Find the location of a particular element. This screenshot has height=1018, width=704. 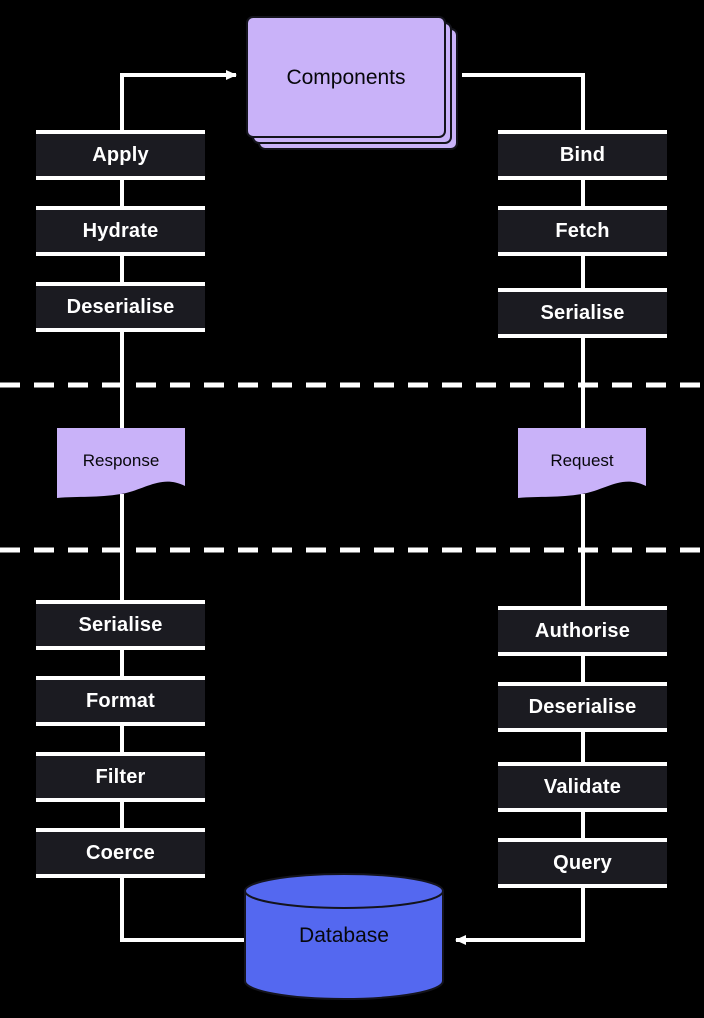

stage-label: Apply is located at coordinates (120, 155).